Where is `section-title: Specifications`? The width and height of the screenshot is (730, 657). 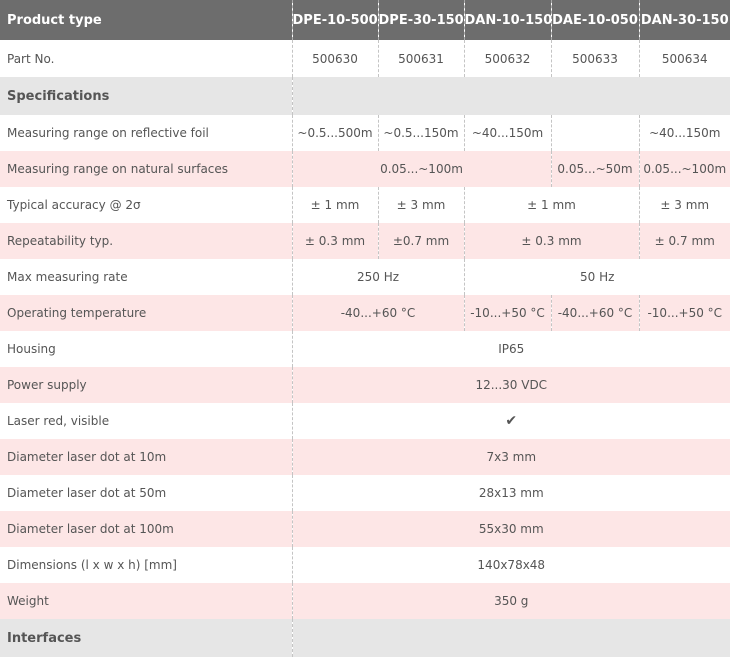 section-title: Specifications is located at coordinates (146, 96).